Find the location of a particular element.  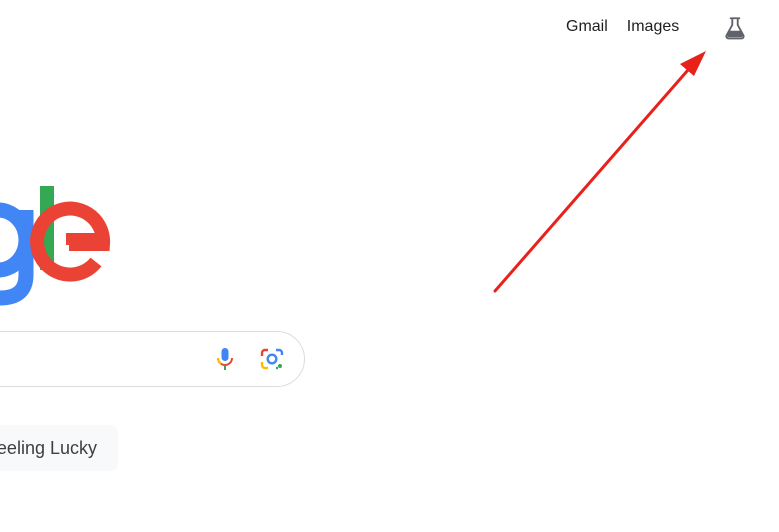

microphone-icon is located at coordinates (225, 359).